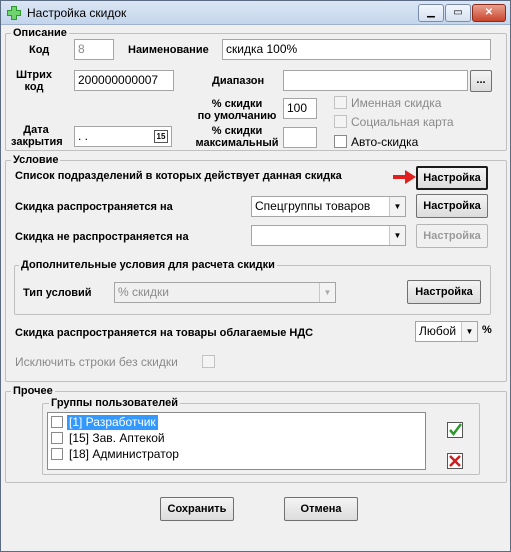 The height and width of the screenshot is (552, 511). I want to click on default-pct-label: % скидки по умолчанию, so click(237, 110).